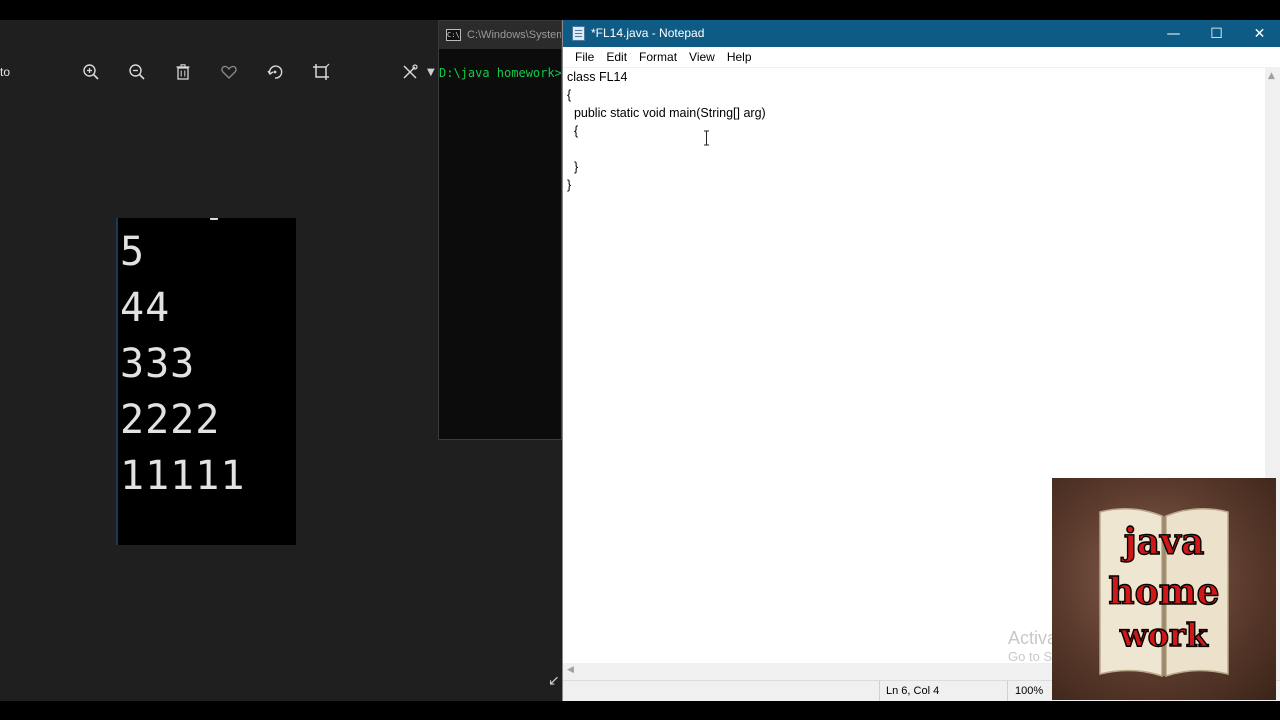 The width and height of the screenshot is (1280, 720). Describe the element at coordinates (913, 691) in the screenshot. I see `status-position: Ln 6, Col 4` at that location.